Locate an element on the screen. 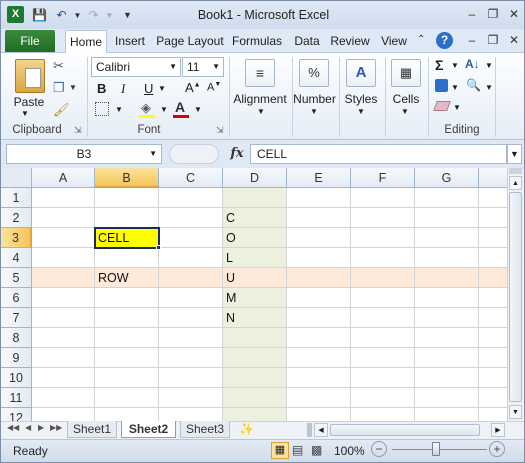  cell-d6: M is located at coordinates (231, 298).